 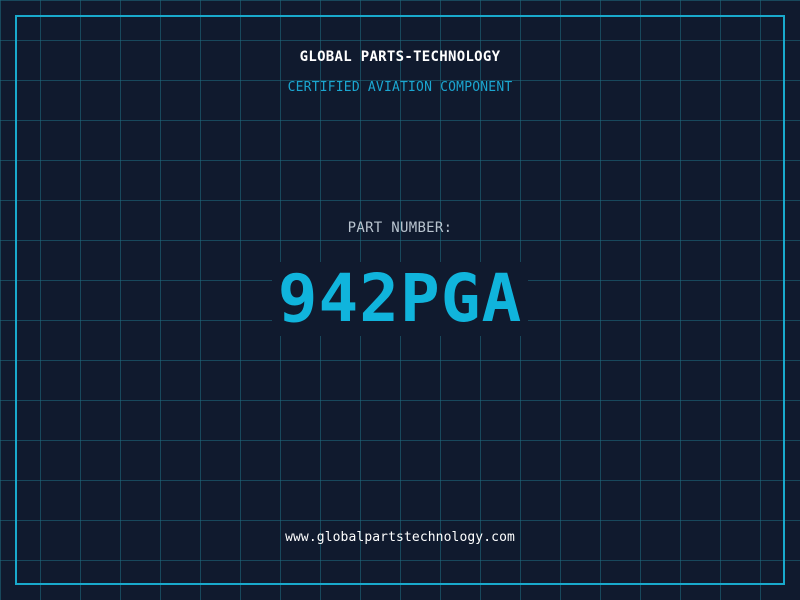 What do you see at coordinates (400, 87) in the screenshot?
I see `certification-subtitle: CERTIFIED AVIATION COMPONENT` at bounding box center [400, 87].